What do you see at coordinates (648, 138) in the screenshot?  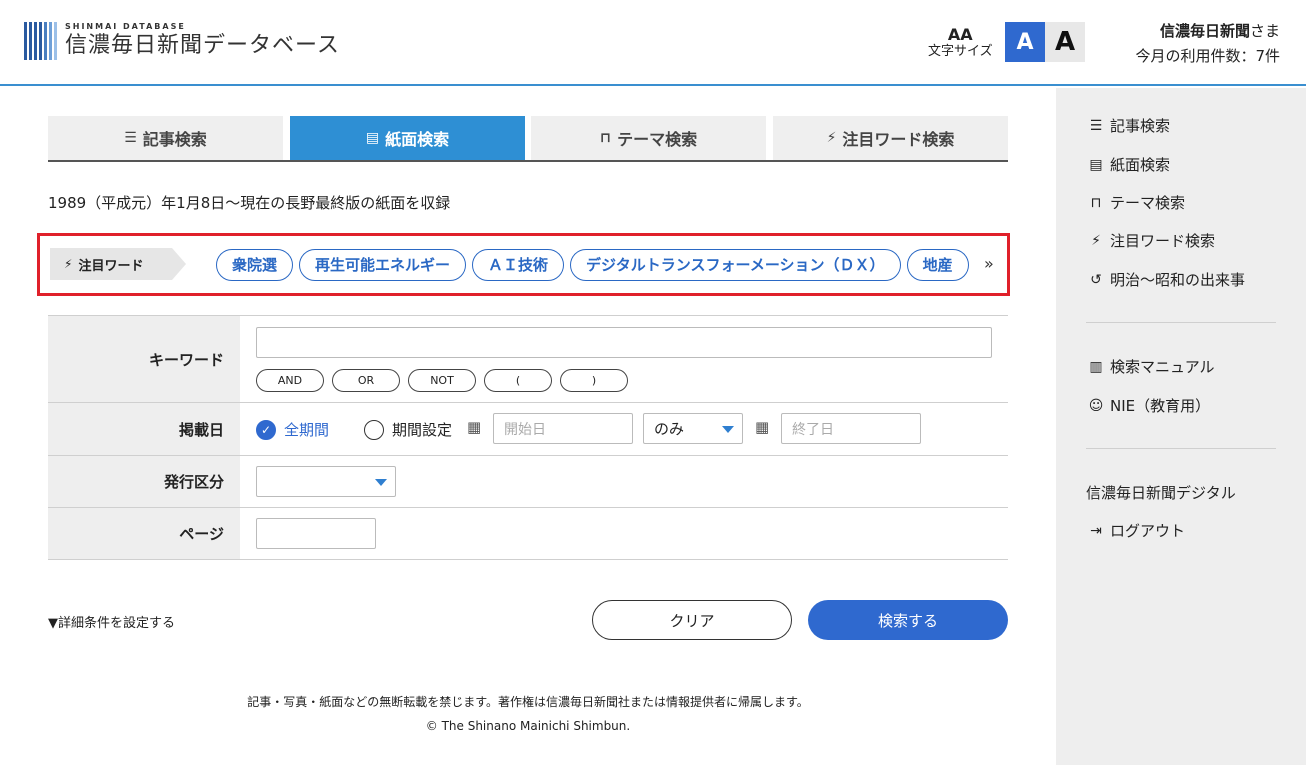 I see `tab-theme-search: ⊓ テーマ検索` at bounding box center [648, 138].